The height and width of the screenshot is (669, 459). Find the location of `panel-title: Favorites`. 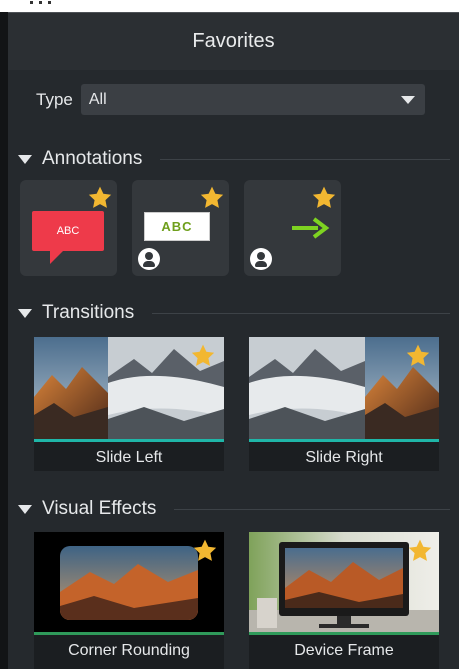

panel-title: Favorites is located at coordinates (233, 41).